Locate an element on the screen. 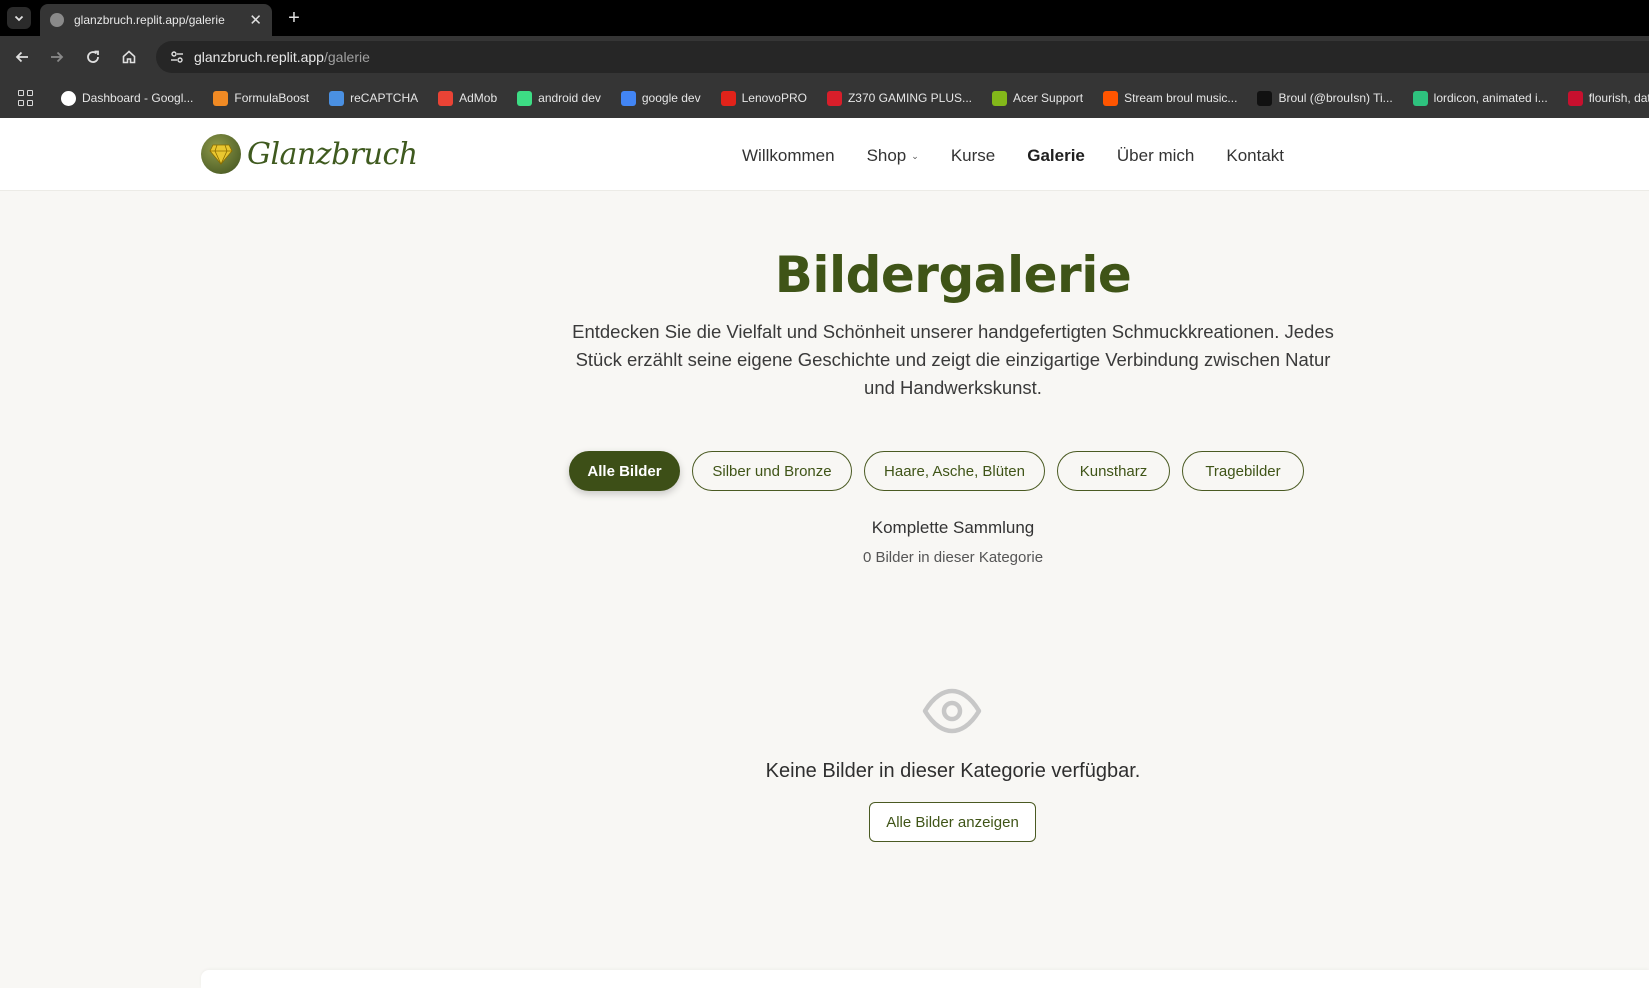 The height and width of the screenshot is (988, 1649). eye-icon is located at coordinates (952, 711).